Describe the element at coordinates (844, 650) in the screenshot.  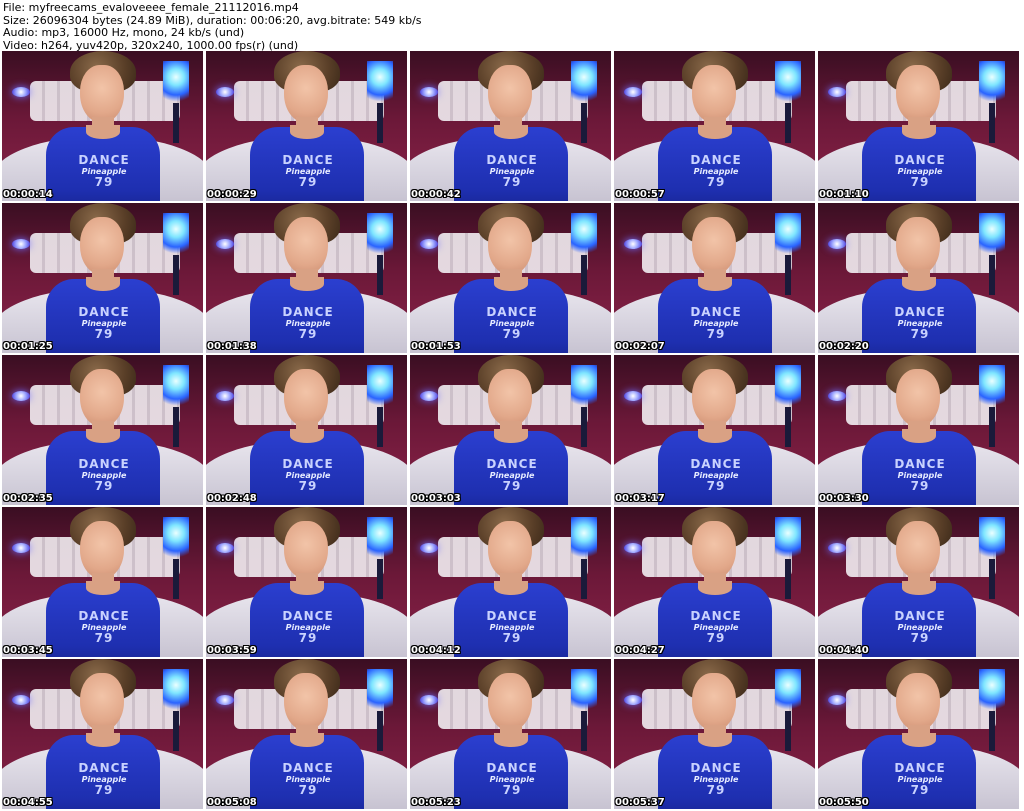
I see `timestamp-label: 00:04:40` at that location.